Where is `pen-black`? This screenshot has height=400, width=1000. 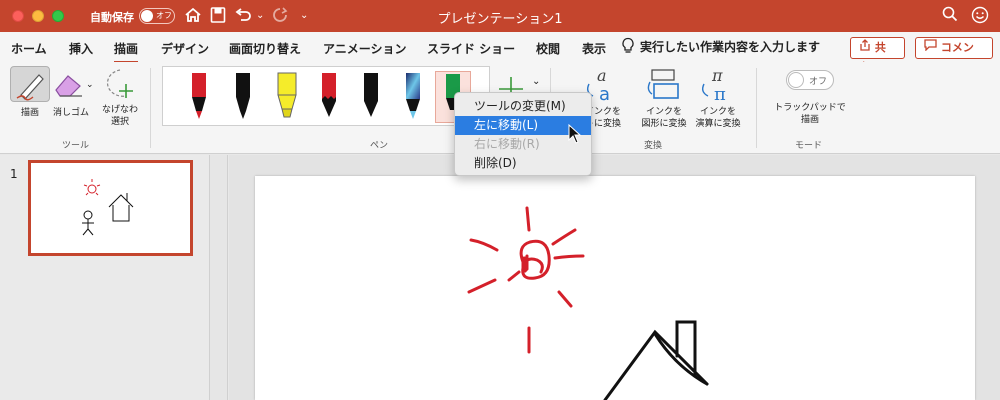
pen-black is located at coordinates (243, 97).